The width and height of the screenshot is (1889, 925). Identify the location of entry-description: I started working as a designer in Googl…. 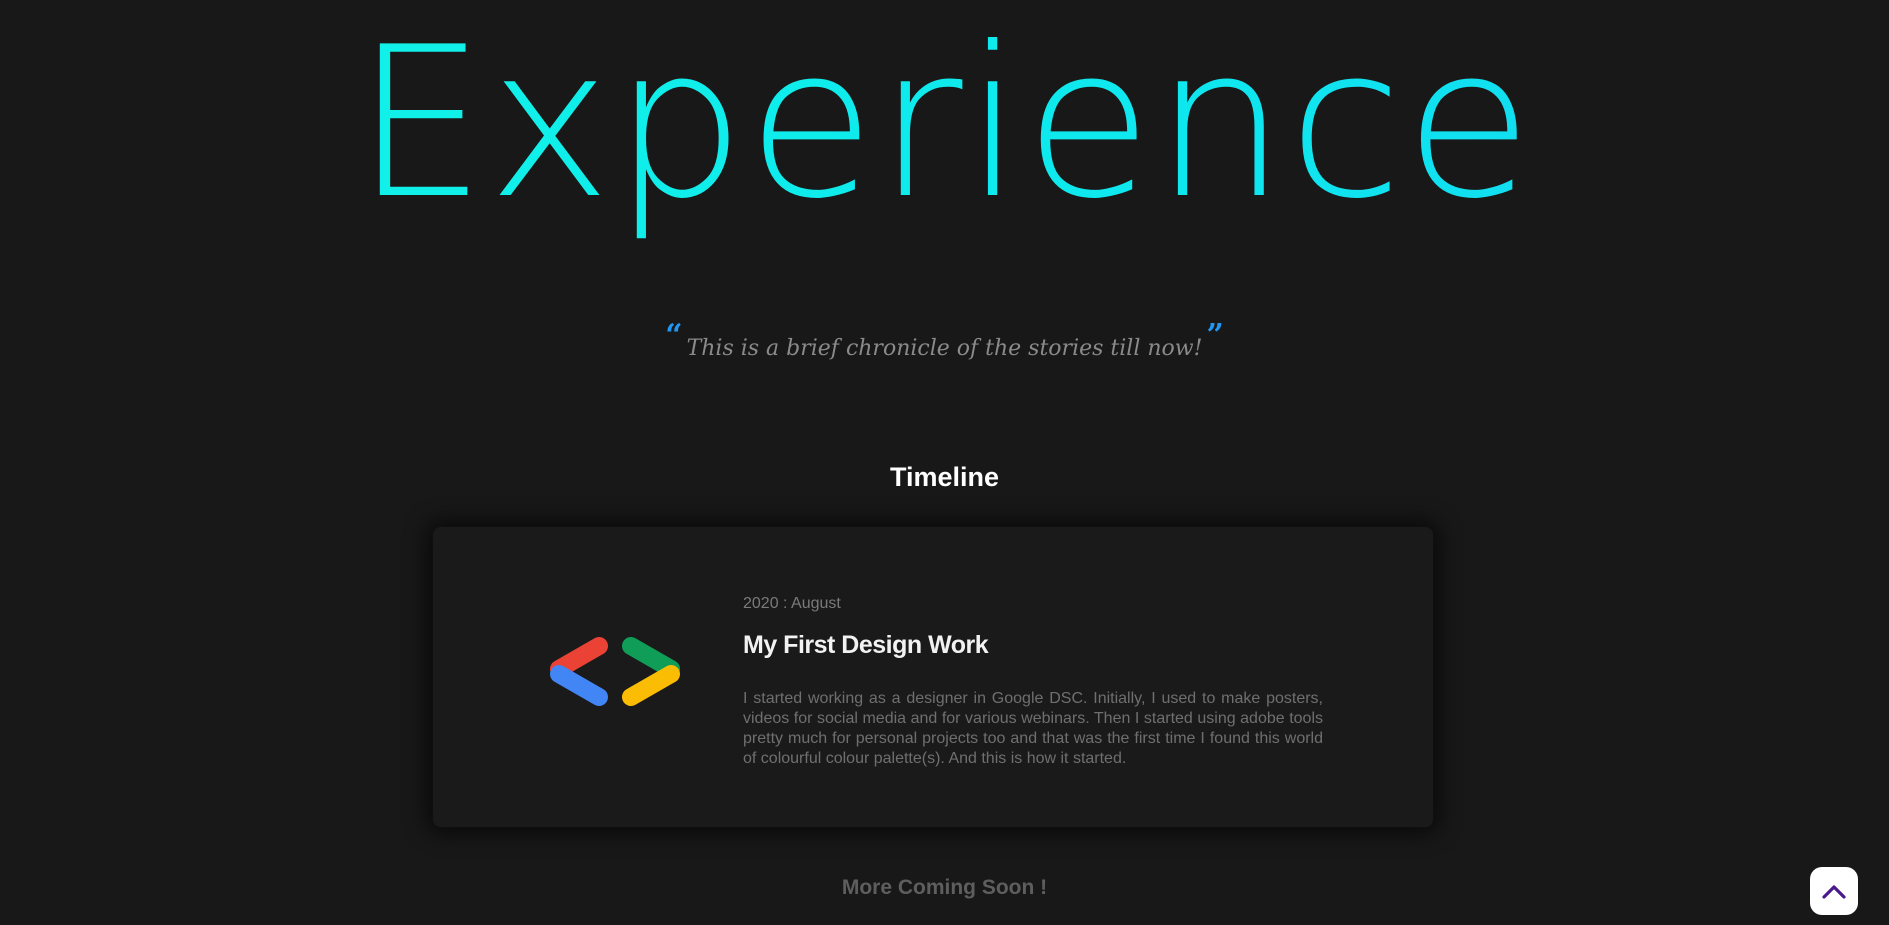
(1033, 728).